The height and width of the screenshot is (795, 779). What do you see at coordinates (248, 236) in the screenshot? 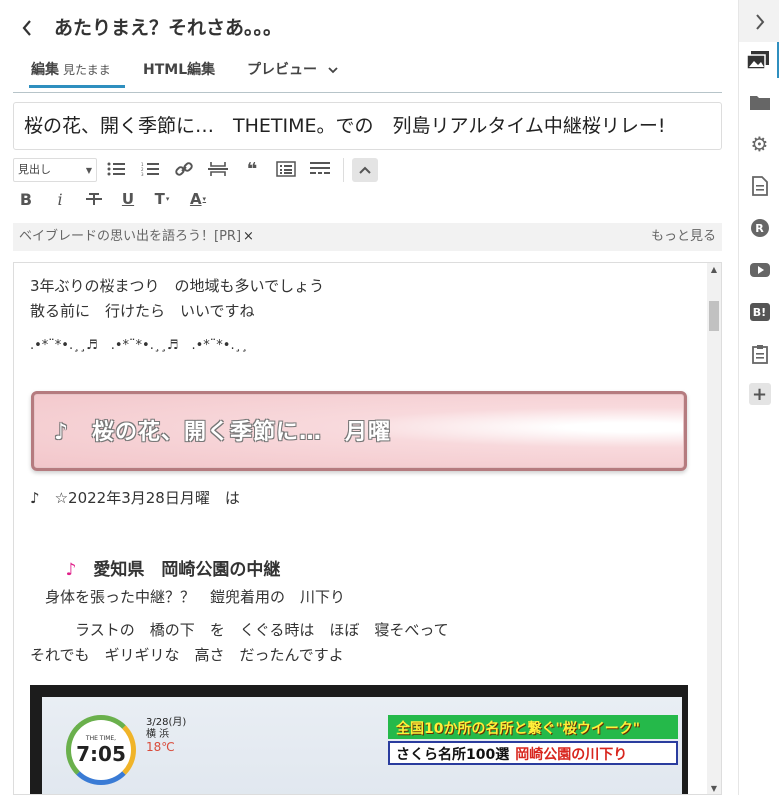
I see `pr-close-button: ×` at bounding box center [248, 236].